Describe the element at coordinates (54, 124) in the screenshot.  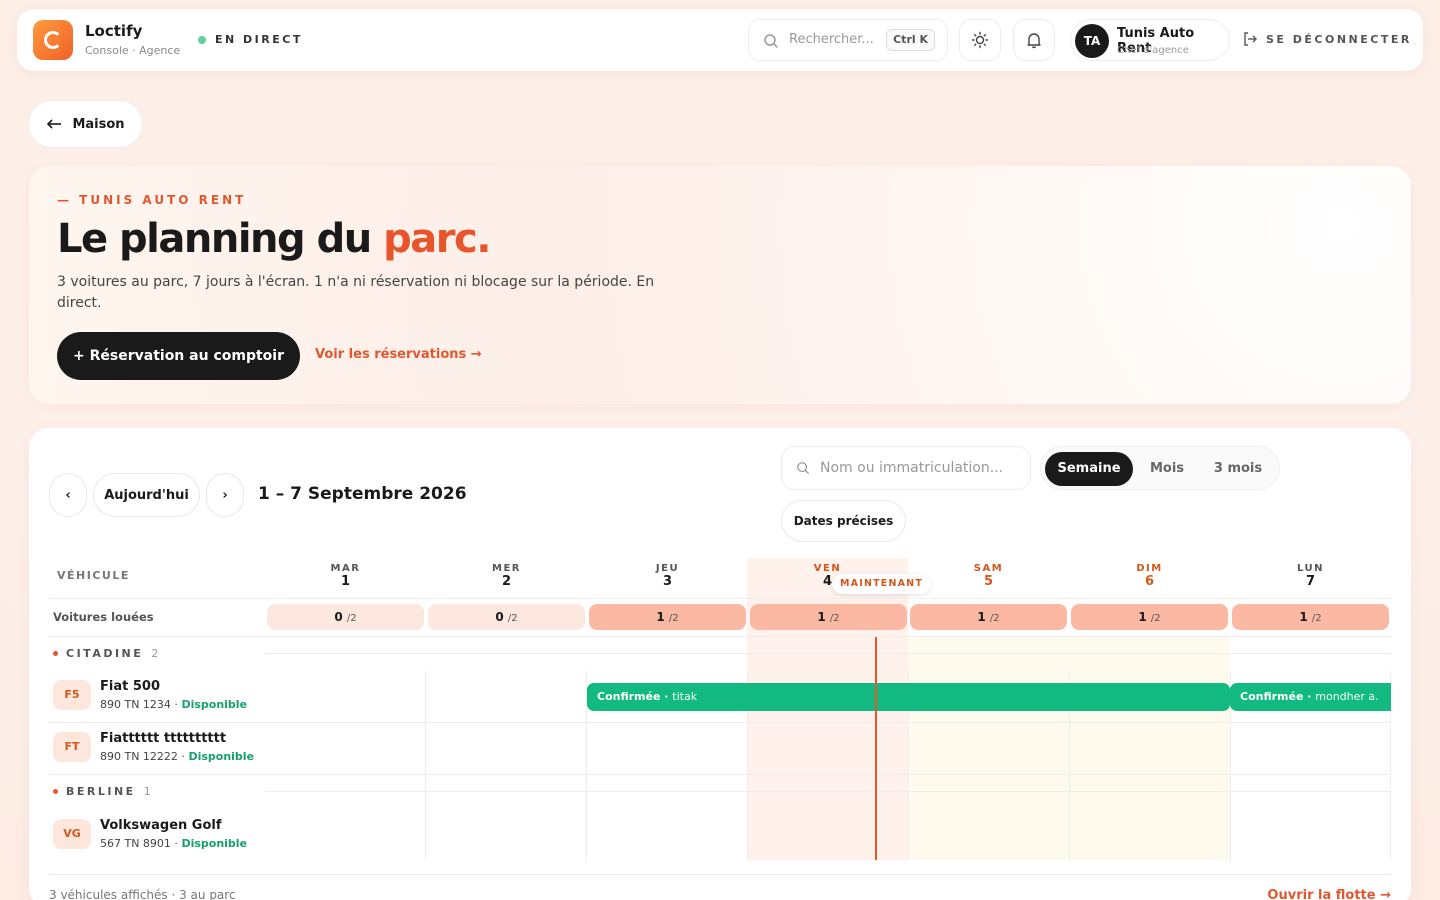
I see `arrow-left-icon` at that location.